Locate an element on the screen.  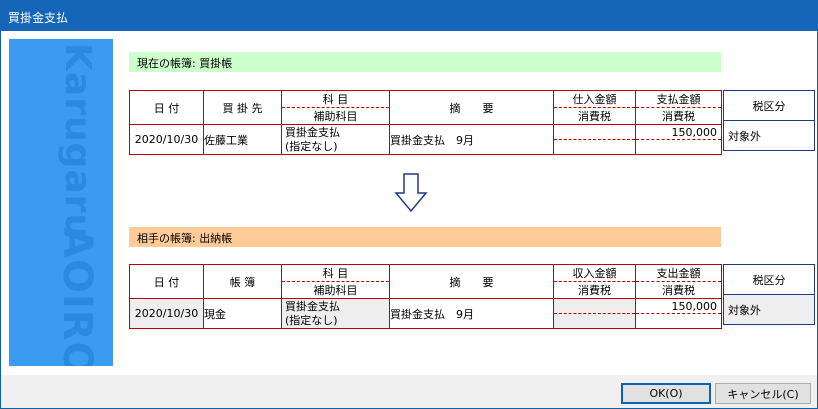
cancel-button: キャンセル(C) is located at coordinates (763, 393).